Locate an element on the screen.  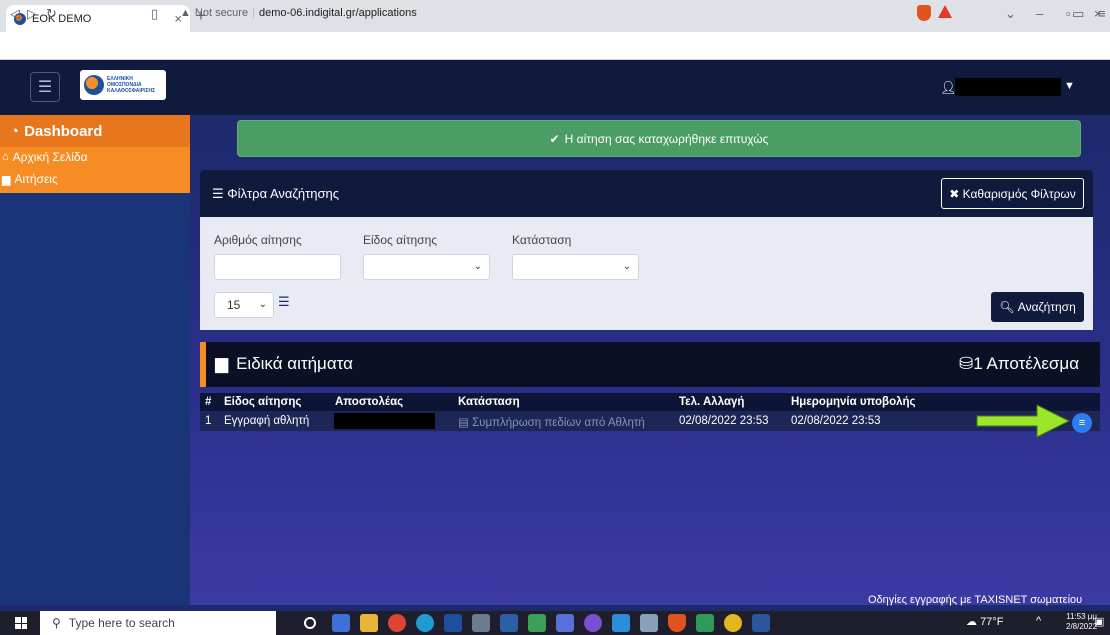
warning-icon: ▲ is located at coordinates (185, 13).